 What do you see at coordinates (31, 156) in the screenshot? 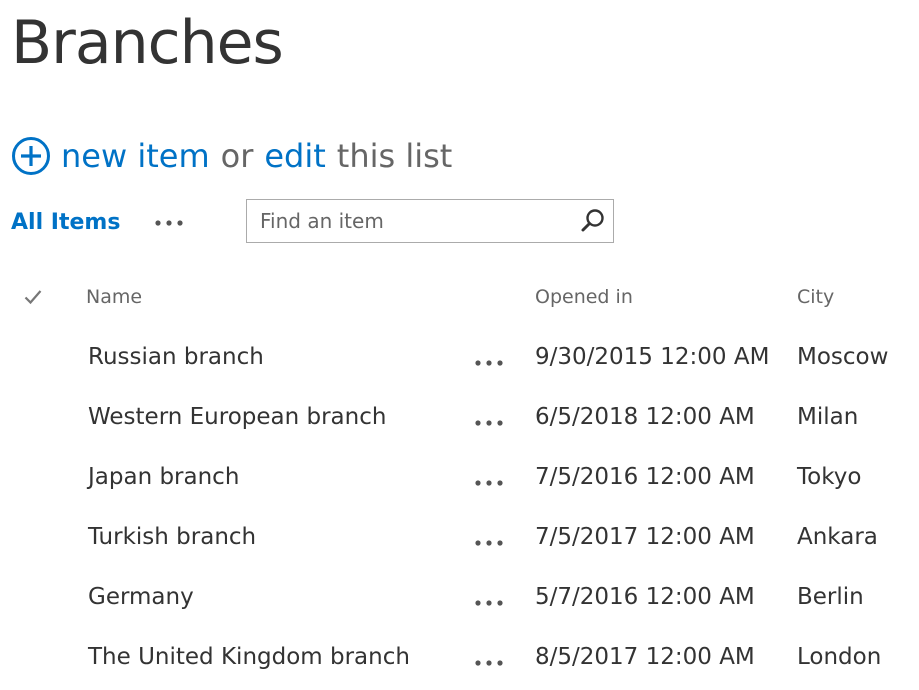
I see `add-circle-icon` at bounding box center [31, 156].